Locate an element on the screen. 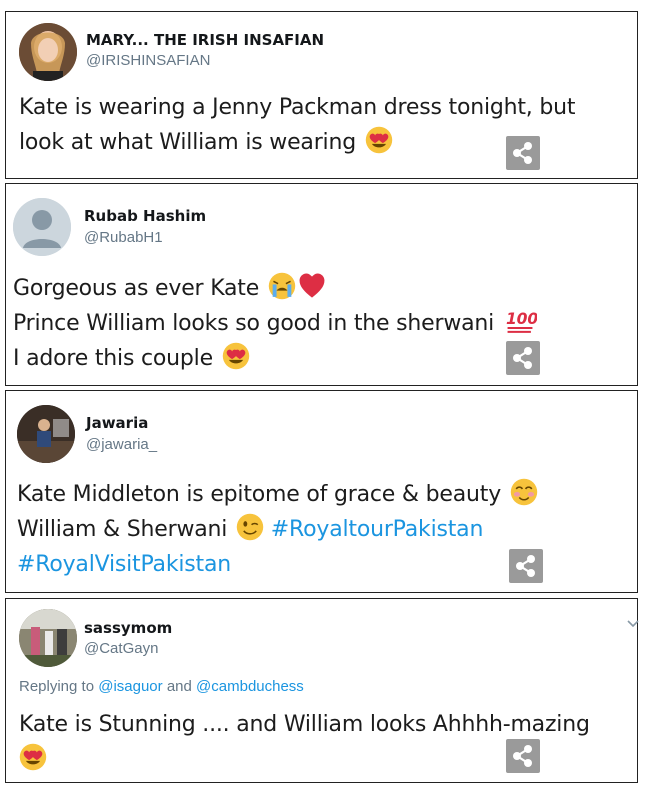  hashtag-link: #RoyaltourPakistan is located at coordinates (377, 529).